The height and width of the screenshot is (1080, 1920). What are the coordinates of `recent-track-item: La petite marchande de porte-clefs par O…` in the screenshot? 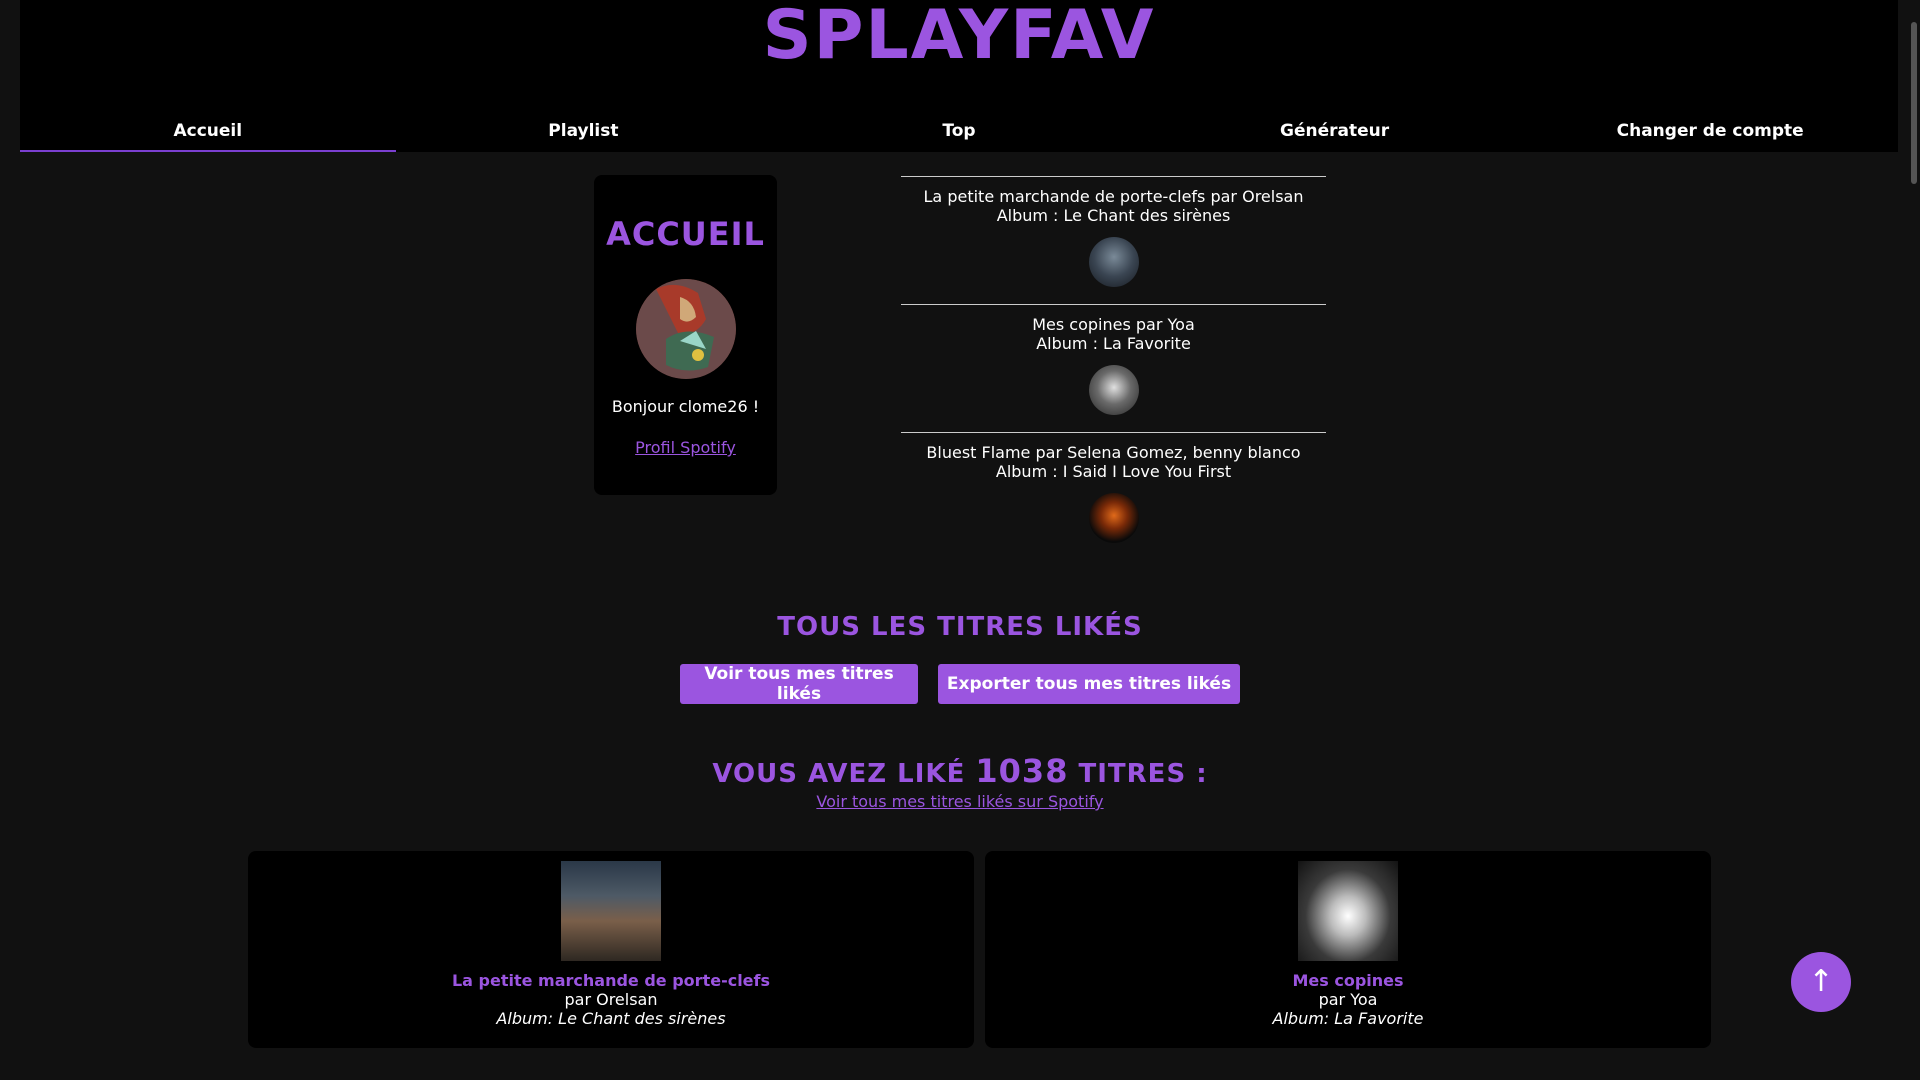 It's located at (1113, 240).